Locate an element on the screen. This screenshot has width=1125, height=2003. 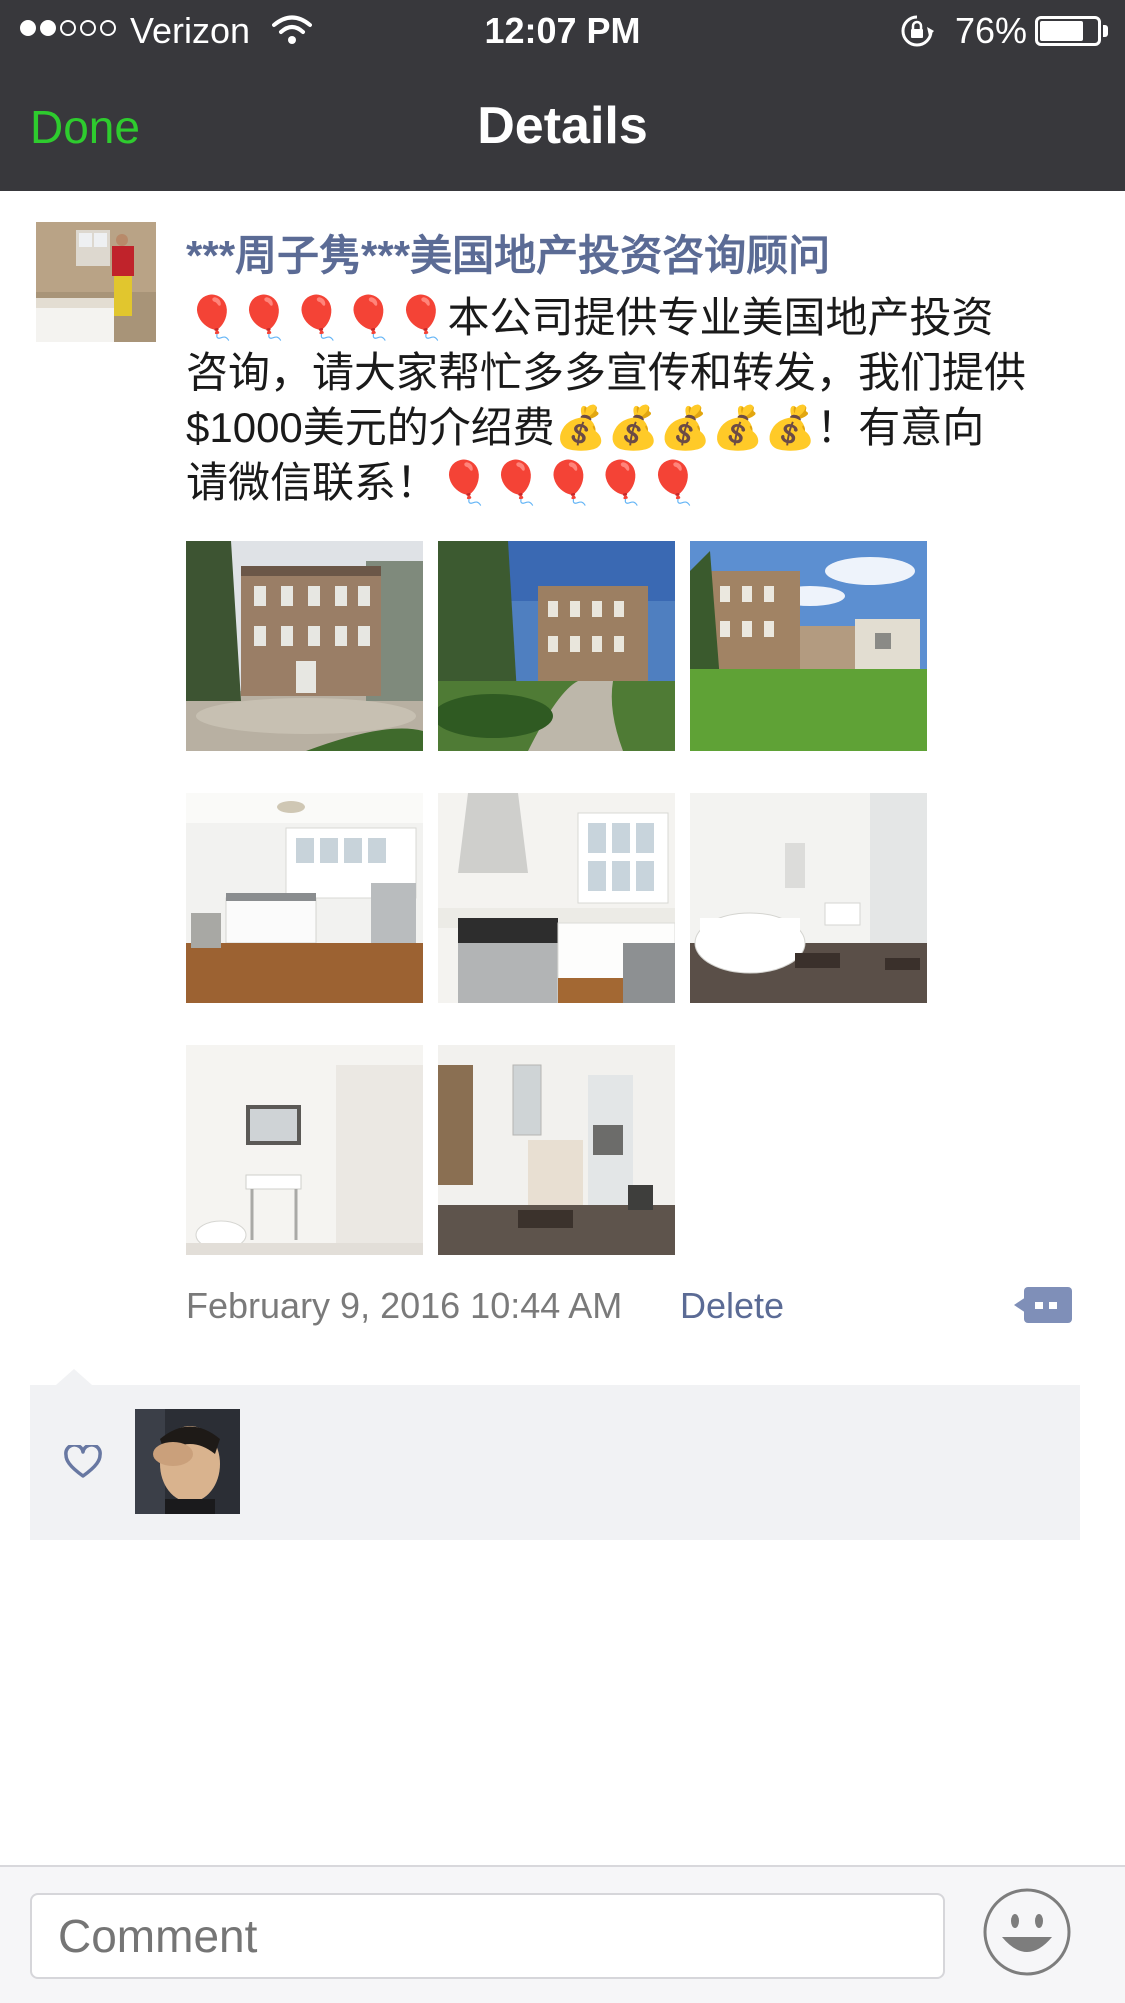
battery-icon is located at coordinates (1068, 31).